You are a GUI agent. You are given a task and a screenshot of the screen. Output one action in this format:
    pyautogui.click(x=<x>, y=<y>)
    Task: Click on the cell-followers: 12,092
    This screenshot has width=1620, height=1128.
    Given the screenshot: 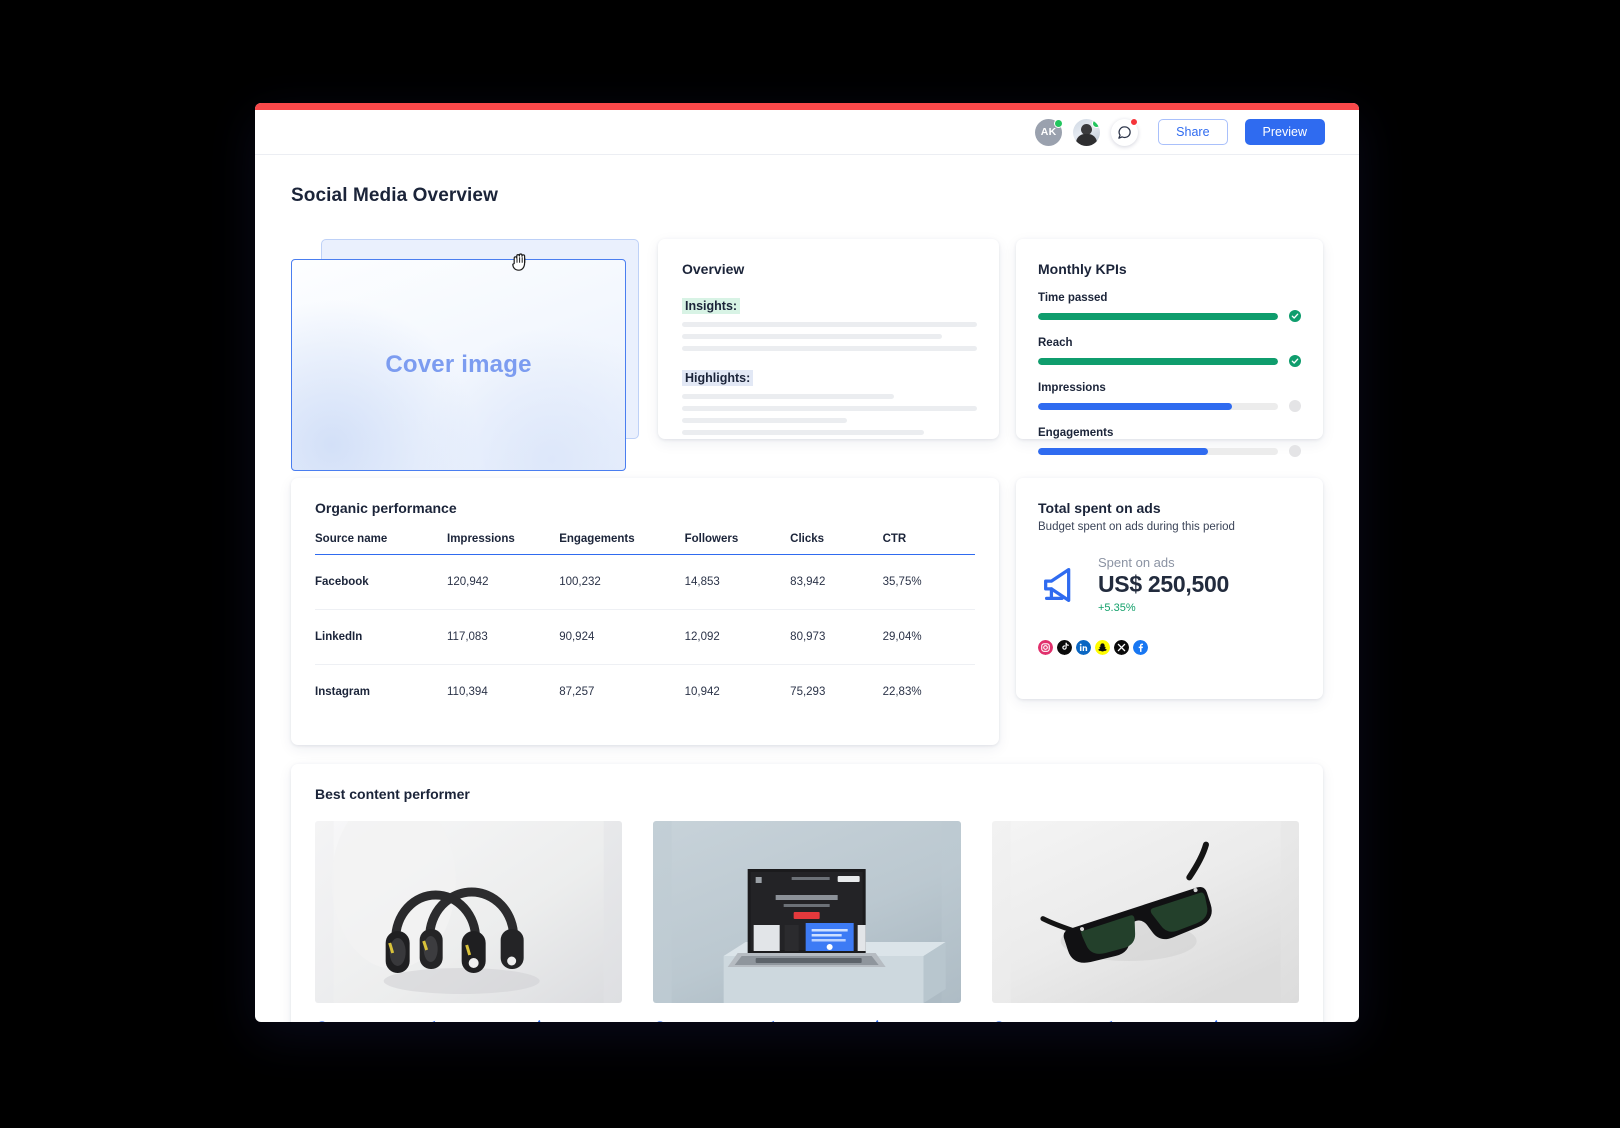 What is the action you would take?
    pyautogui.click(x=737, y=637)
    